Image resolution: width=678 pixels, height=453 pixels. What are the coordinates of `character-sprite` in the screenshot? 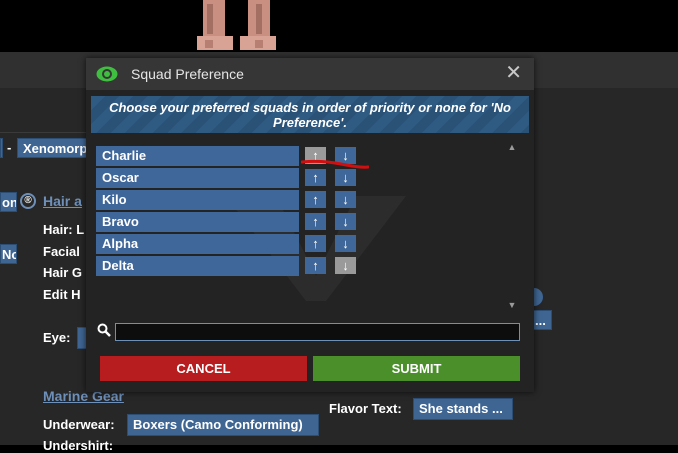 It's located at (237, 26).